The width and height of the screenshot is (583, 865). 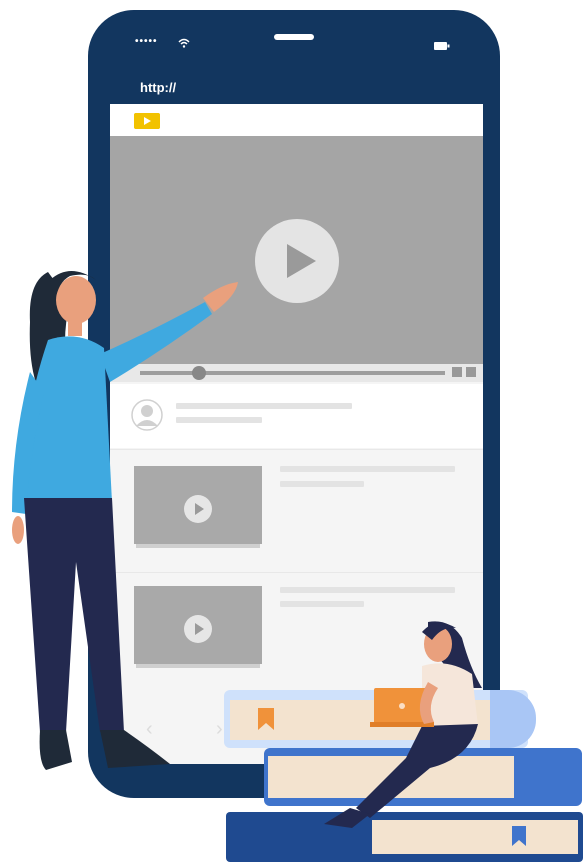 What do you see at coordinates (403, 724) in the screenshot?
I see `sitting-woman-illustration` at bounding box center [403, 724].